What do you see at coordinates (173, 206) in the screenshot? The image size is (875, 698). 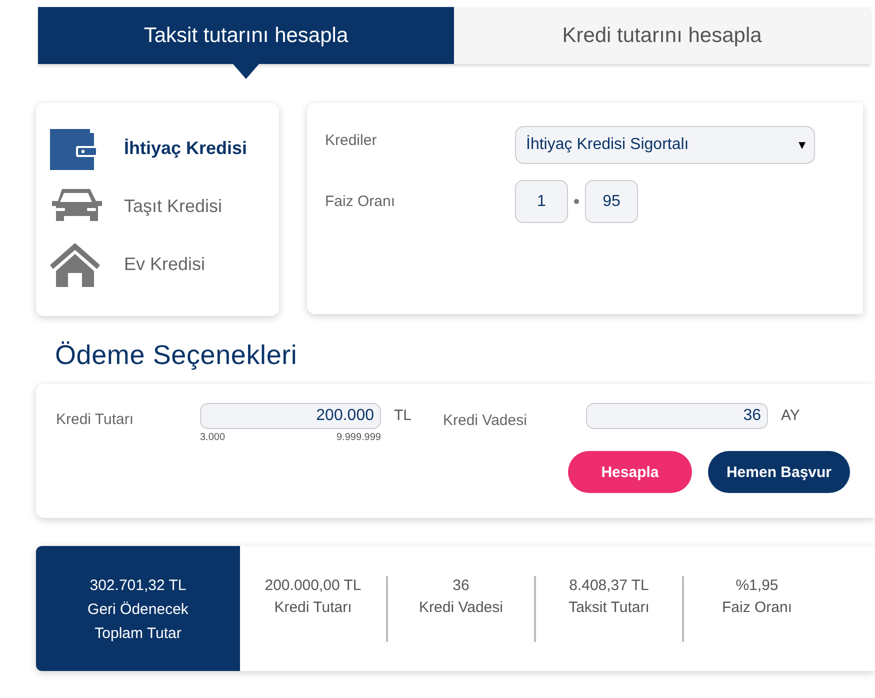 I see `loan-type-option: Taşıt Kredisi` at bounding box center [173, 206].